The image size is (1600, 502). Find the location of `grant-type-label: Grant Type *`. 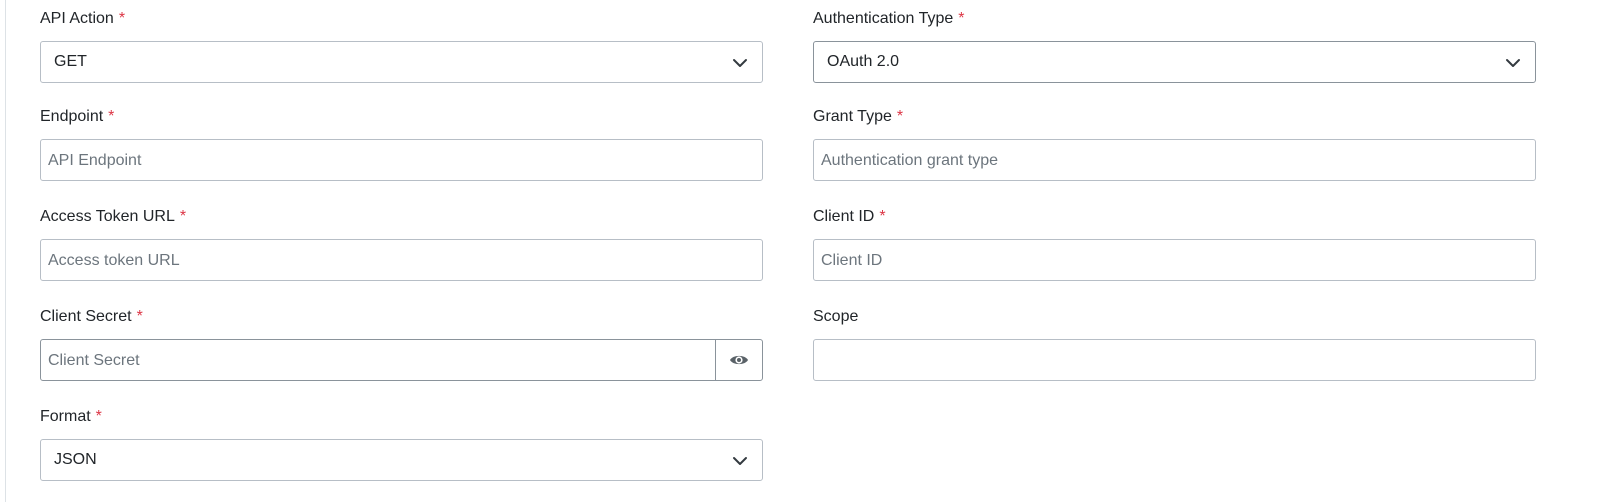

grant-type-label: Grant Type * is located at coordinates (858, 116).